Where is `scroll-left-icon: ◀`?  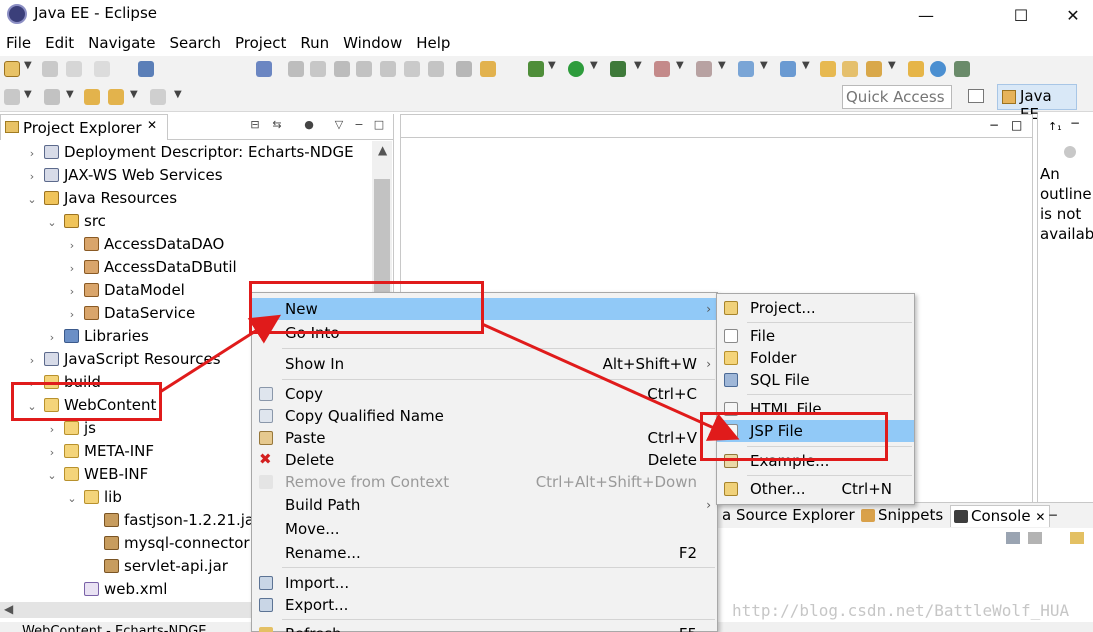
scroll-left-icon: ◀ is located at coordinates (8, 609).